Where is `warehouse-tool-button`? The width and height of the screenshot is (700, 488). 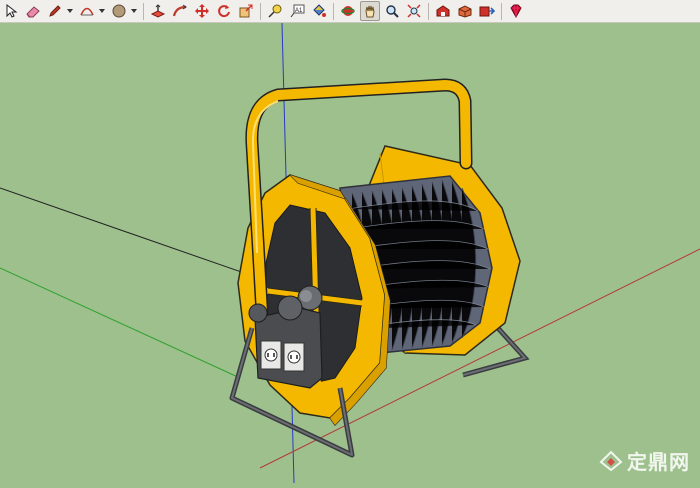 warehouse-tool-button is located at coordinates (443, 11).